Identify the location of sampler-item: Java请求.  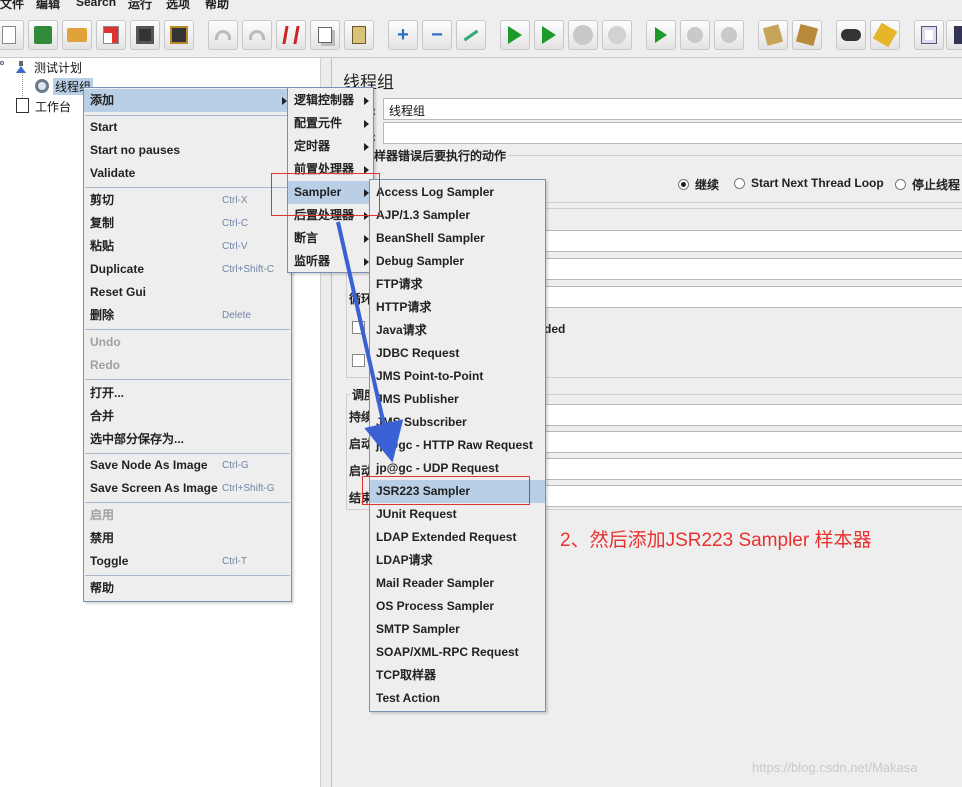
(457, 330).